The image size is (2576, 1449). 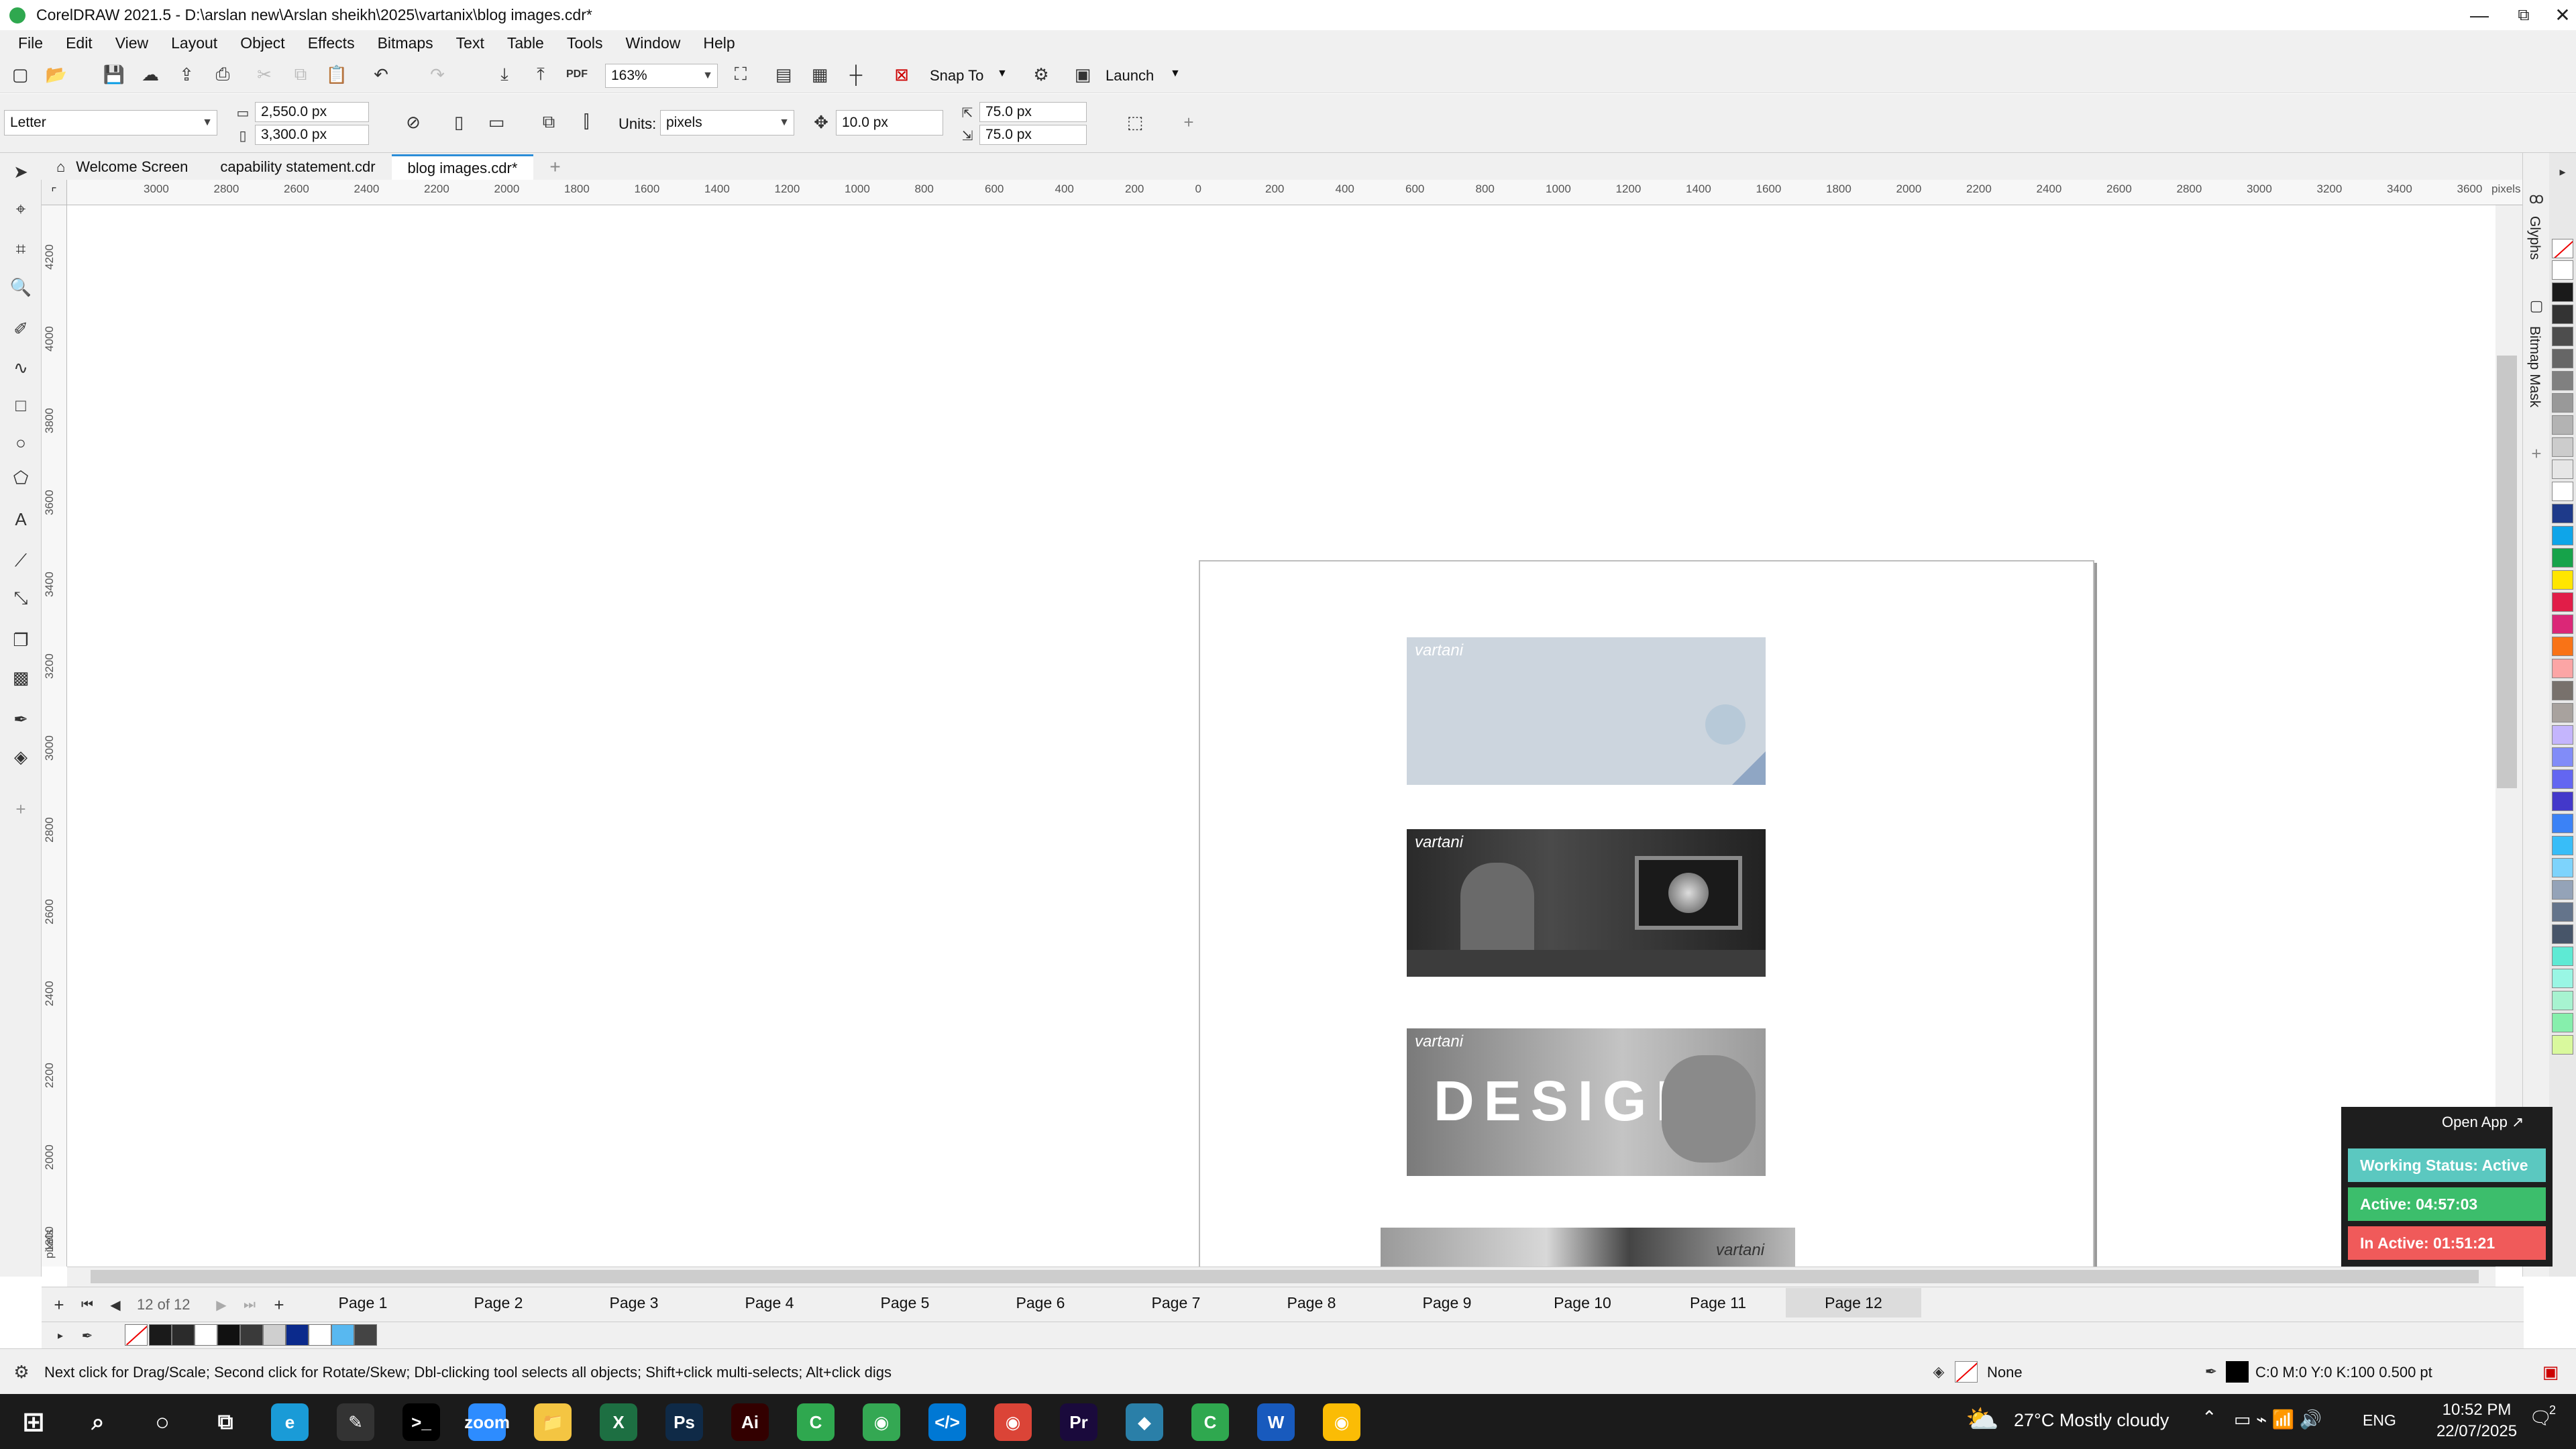 What do you see at coordinates (470, 43) in the screenshot?
I see `menu-text: Text` at bounding box center [470, 43].